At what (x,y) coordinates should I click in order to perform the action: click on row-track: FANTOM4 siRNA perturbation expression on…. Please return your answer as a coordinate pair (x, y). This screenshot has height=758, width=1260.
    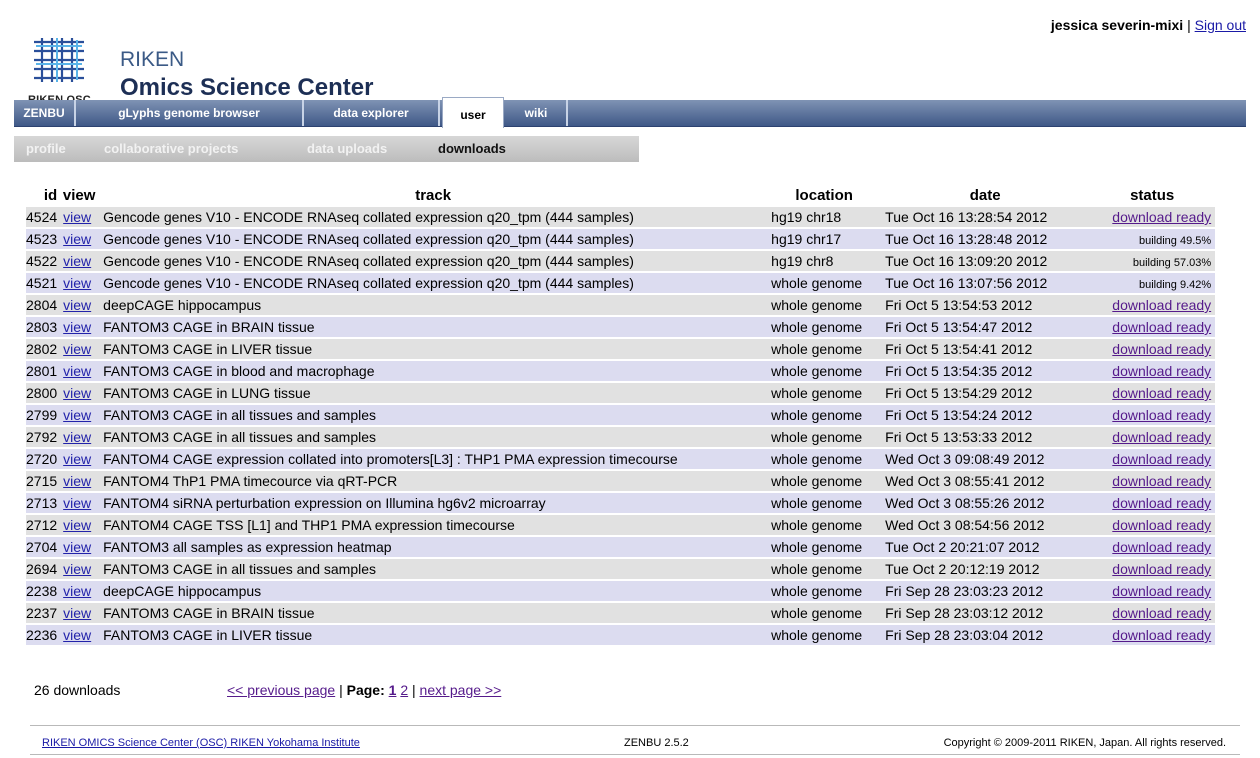
    Looking at the image, I should click on (433, 503).